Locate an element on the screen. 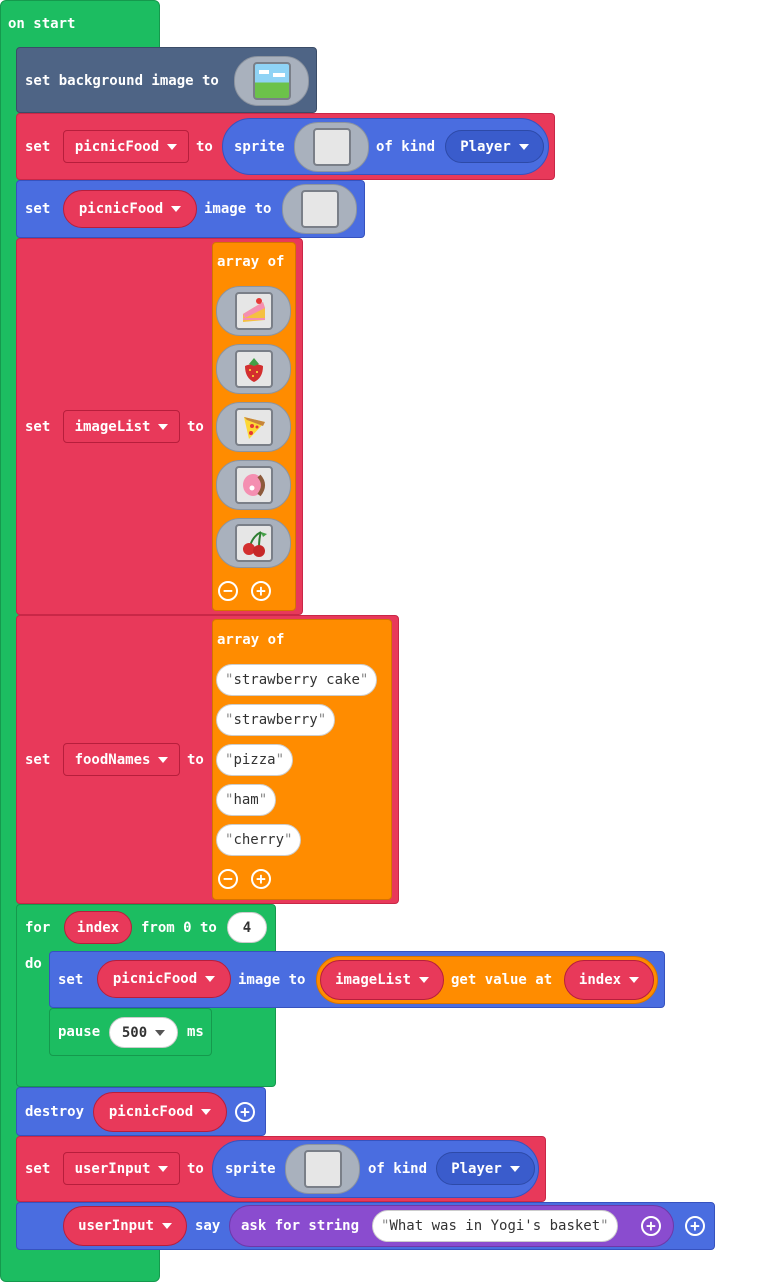 Image resolution: width=769 pixels, height=1282 pixels. prompt-text: What was in Yogi's basket is located at coordinates (495, 1226).